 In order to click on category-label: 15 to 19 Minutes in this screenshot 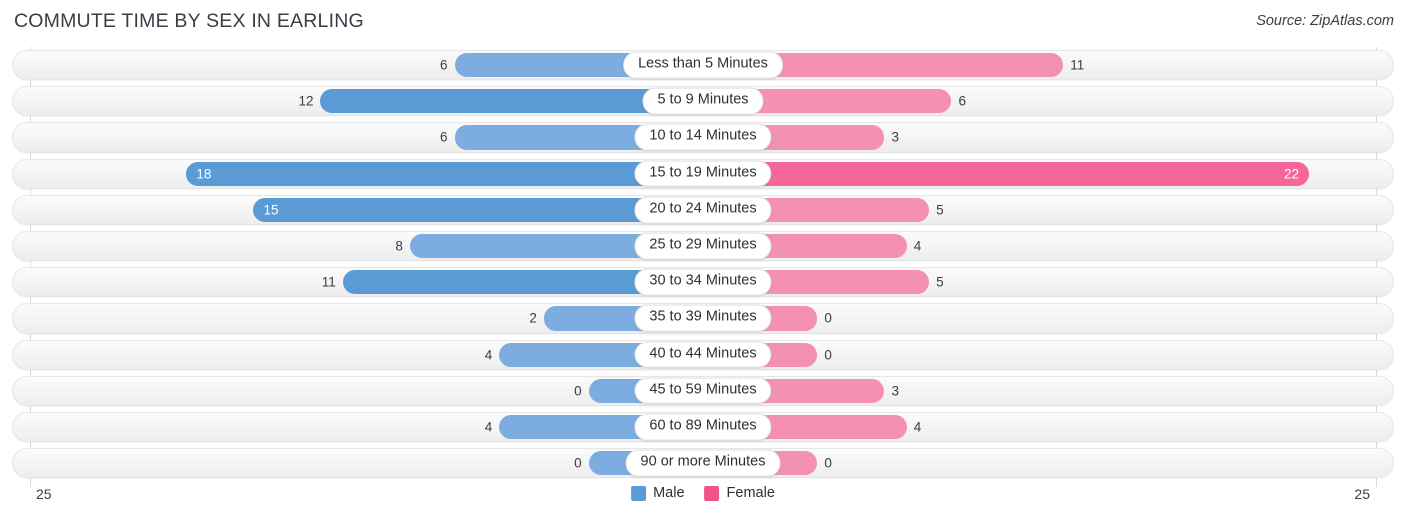, I will do `click(703, 173)`.